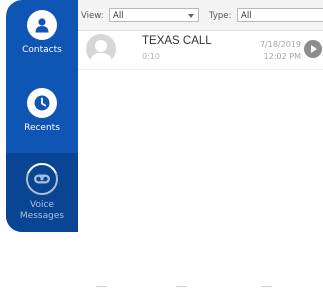 This screenshot has height=291, width=323. I want to click on chevron-down-icon, so click(191, 16).